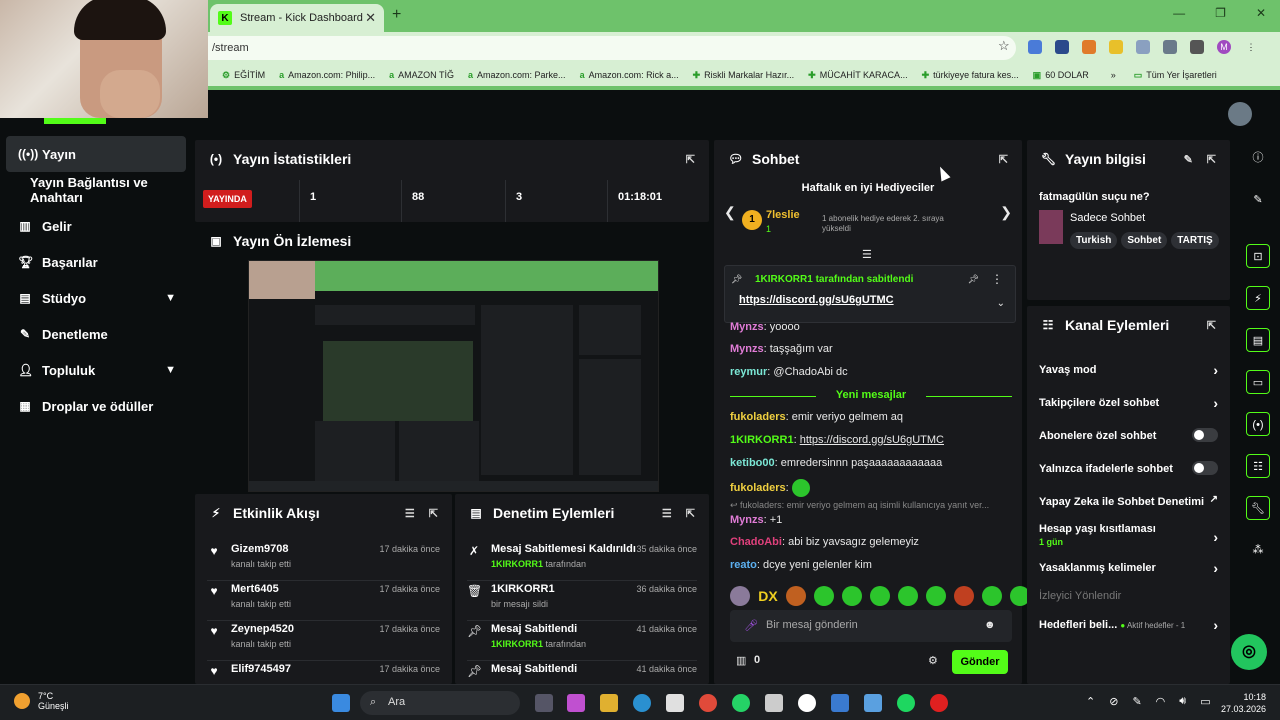  I want to click on windows-start-icon, so click(341, 703).